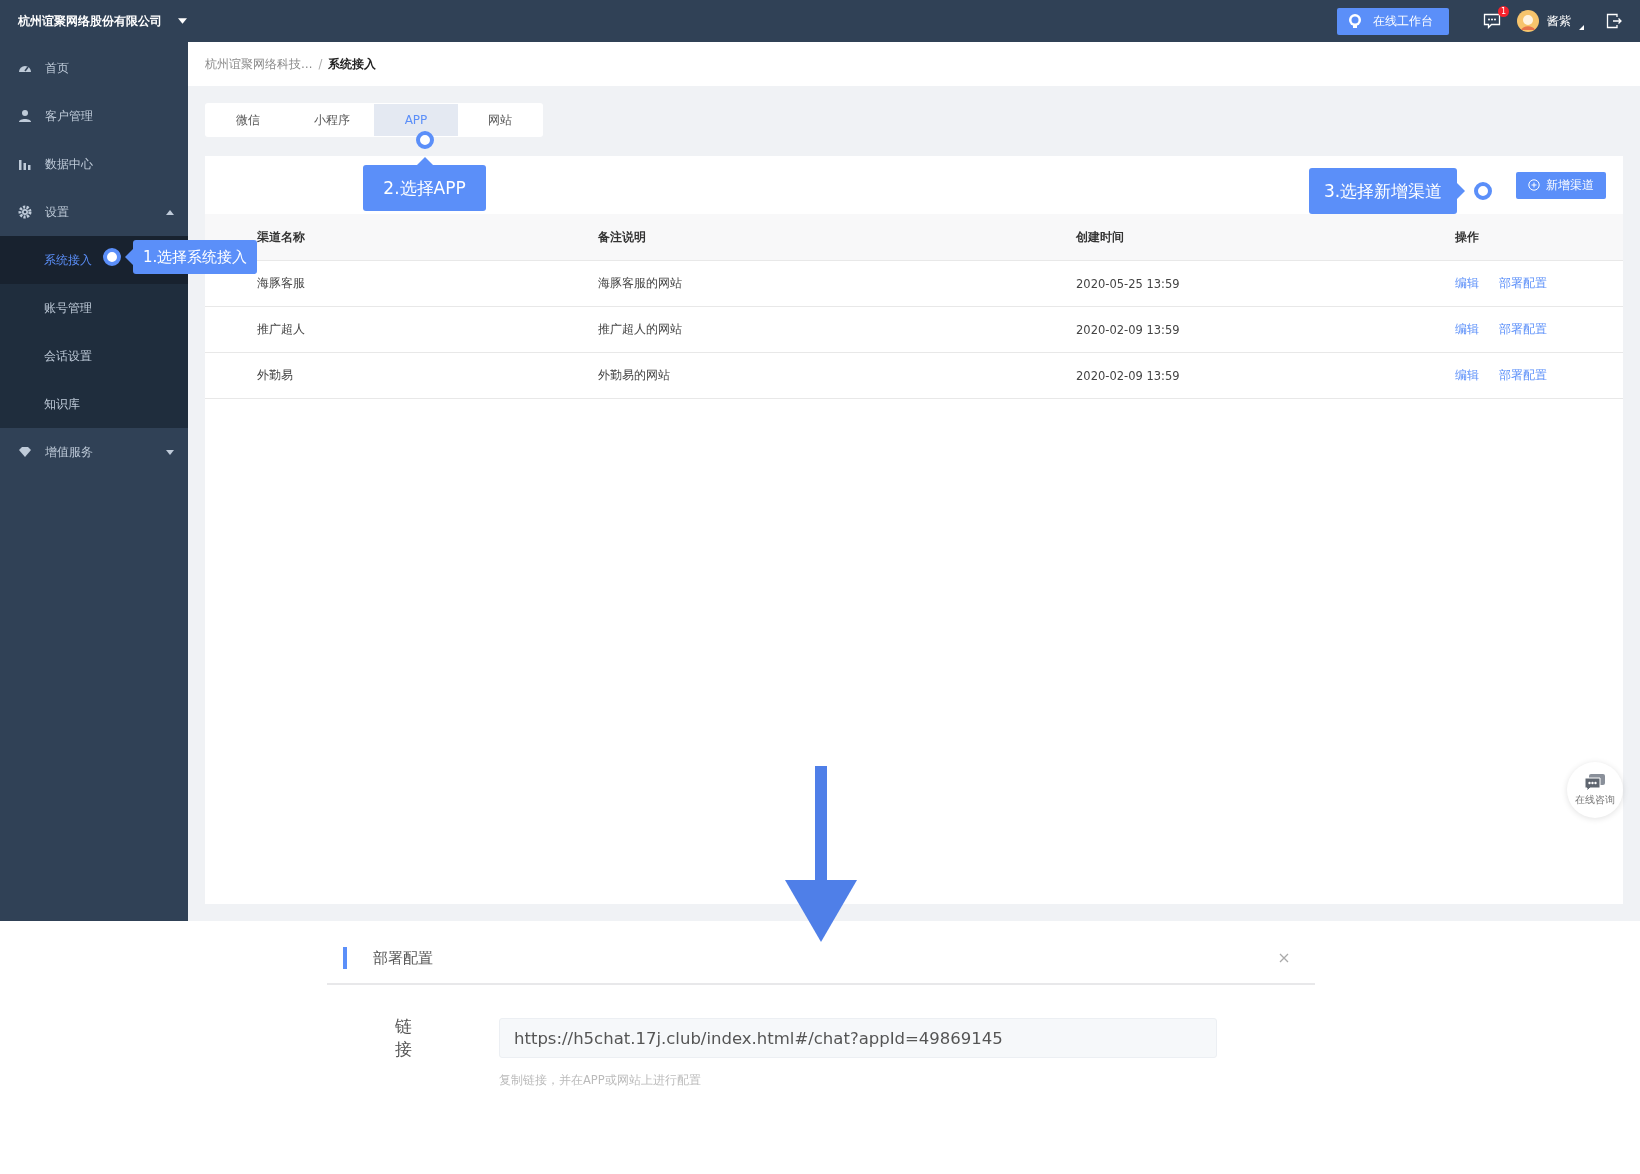 This screenshot has width=1640, height=1174. I want to click on breadcrumb-item: 系统接入, so click(352, 64).